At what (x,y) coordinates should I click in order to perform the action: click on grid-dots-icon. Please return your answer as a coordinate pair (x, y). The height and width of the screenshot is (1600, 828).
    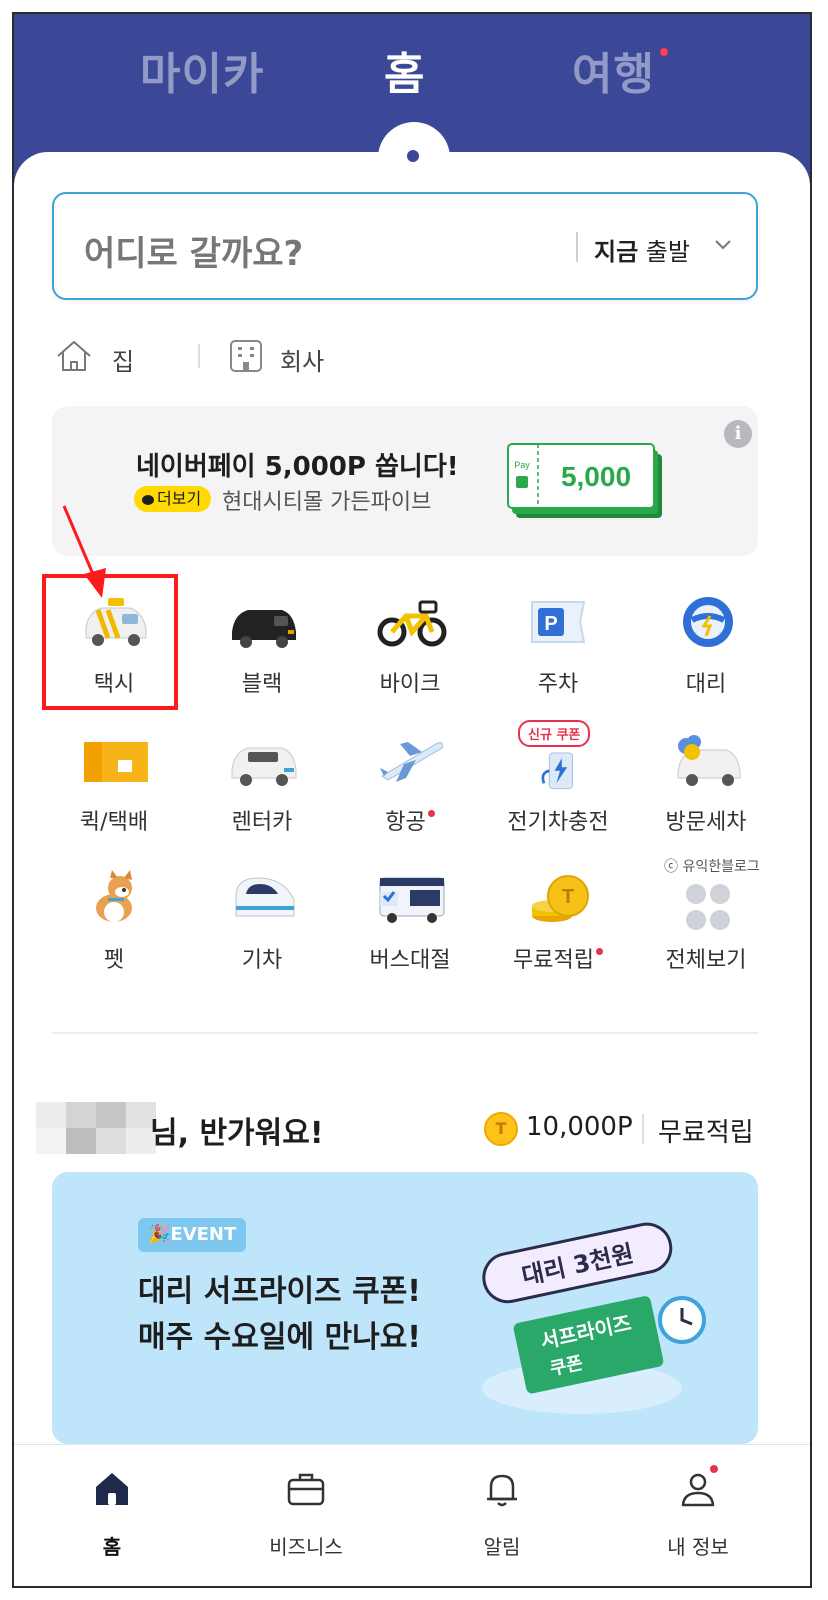
    Looking at the image, I should click on (708, 907).